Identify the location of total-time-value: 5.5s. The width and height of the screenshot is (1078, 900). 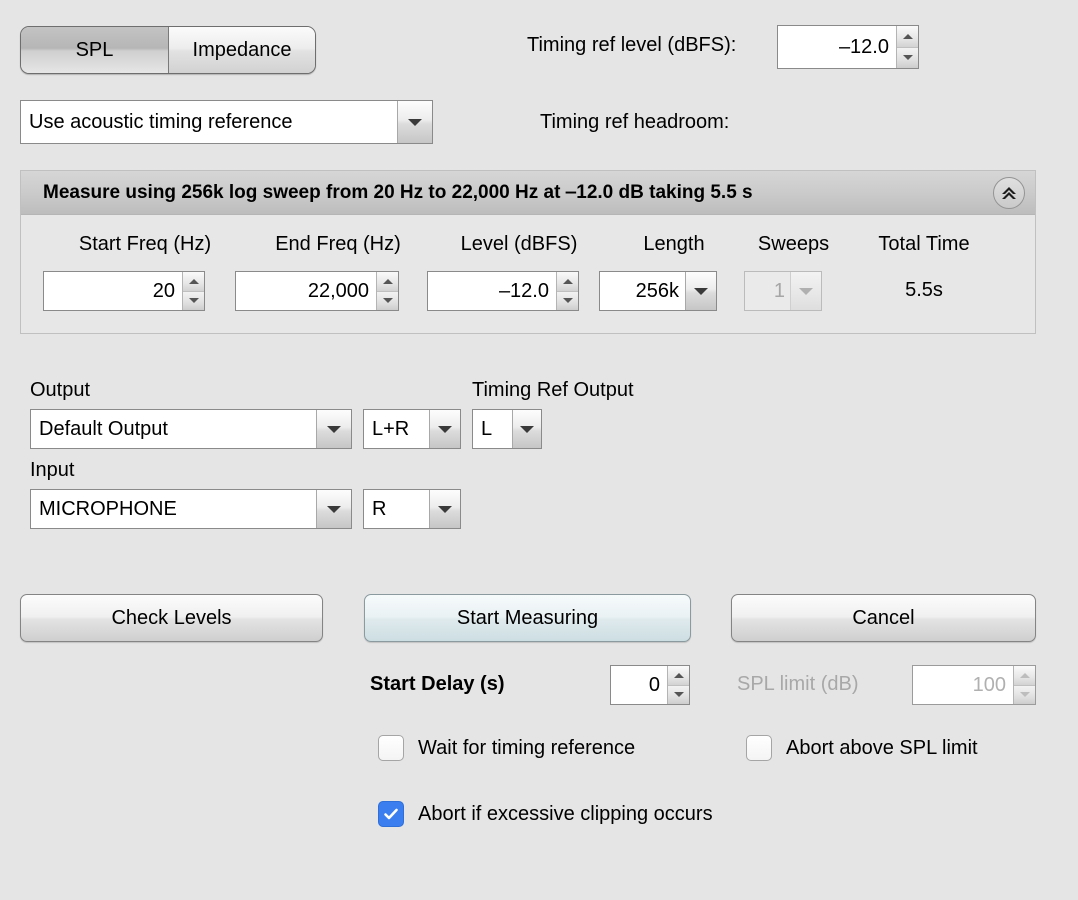
(924, 290).